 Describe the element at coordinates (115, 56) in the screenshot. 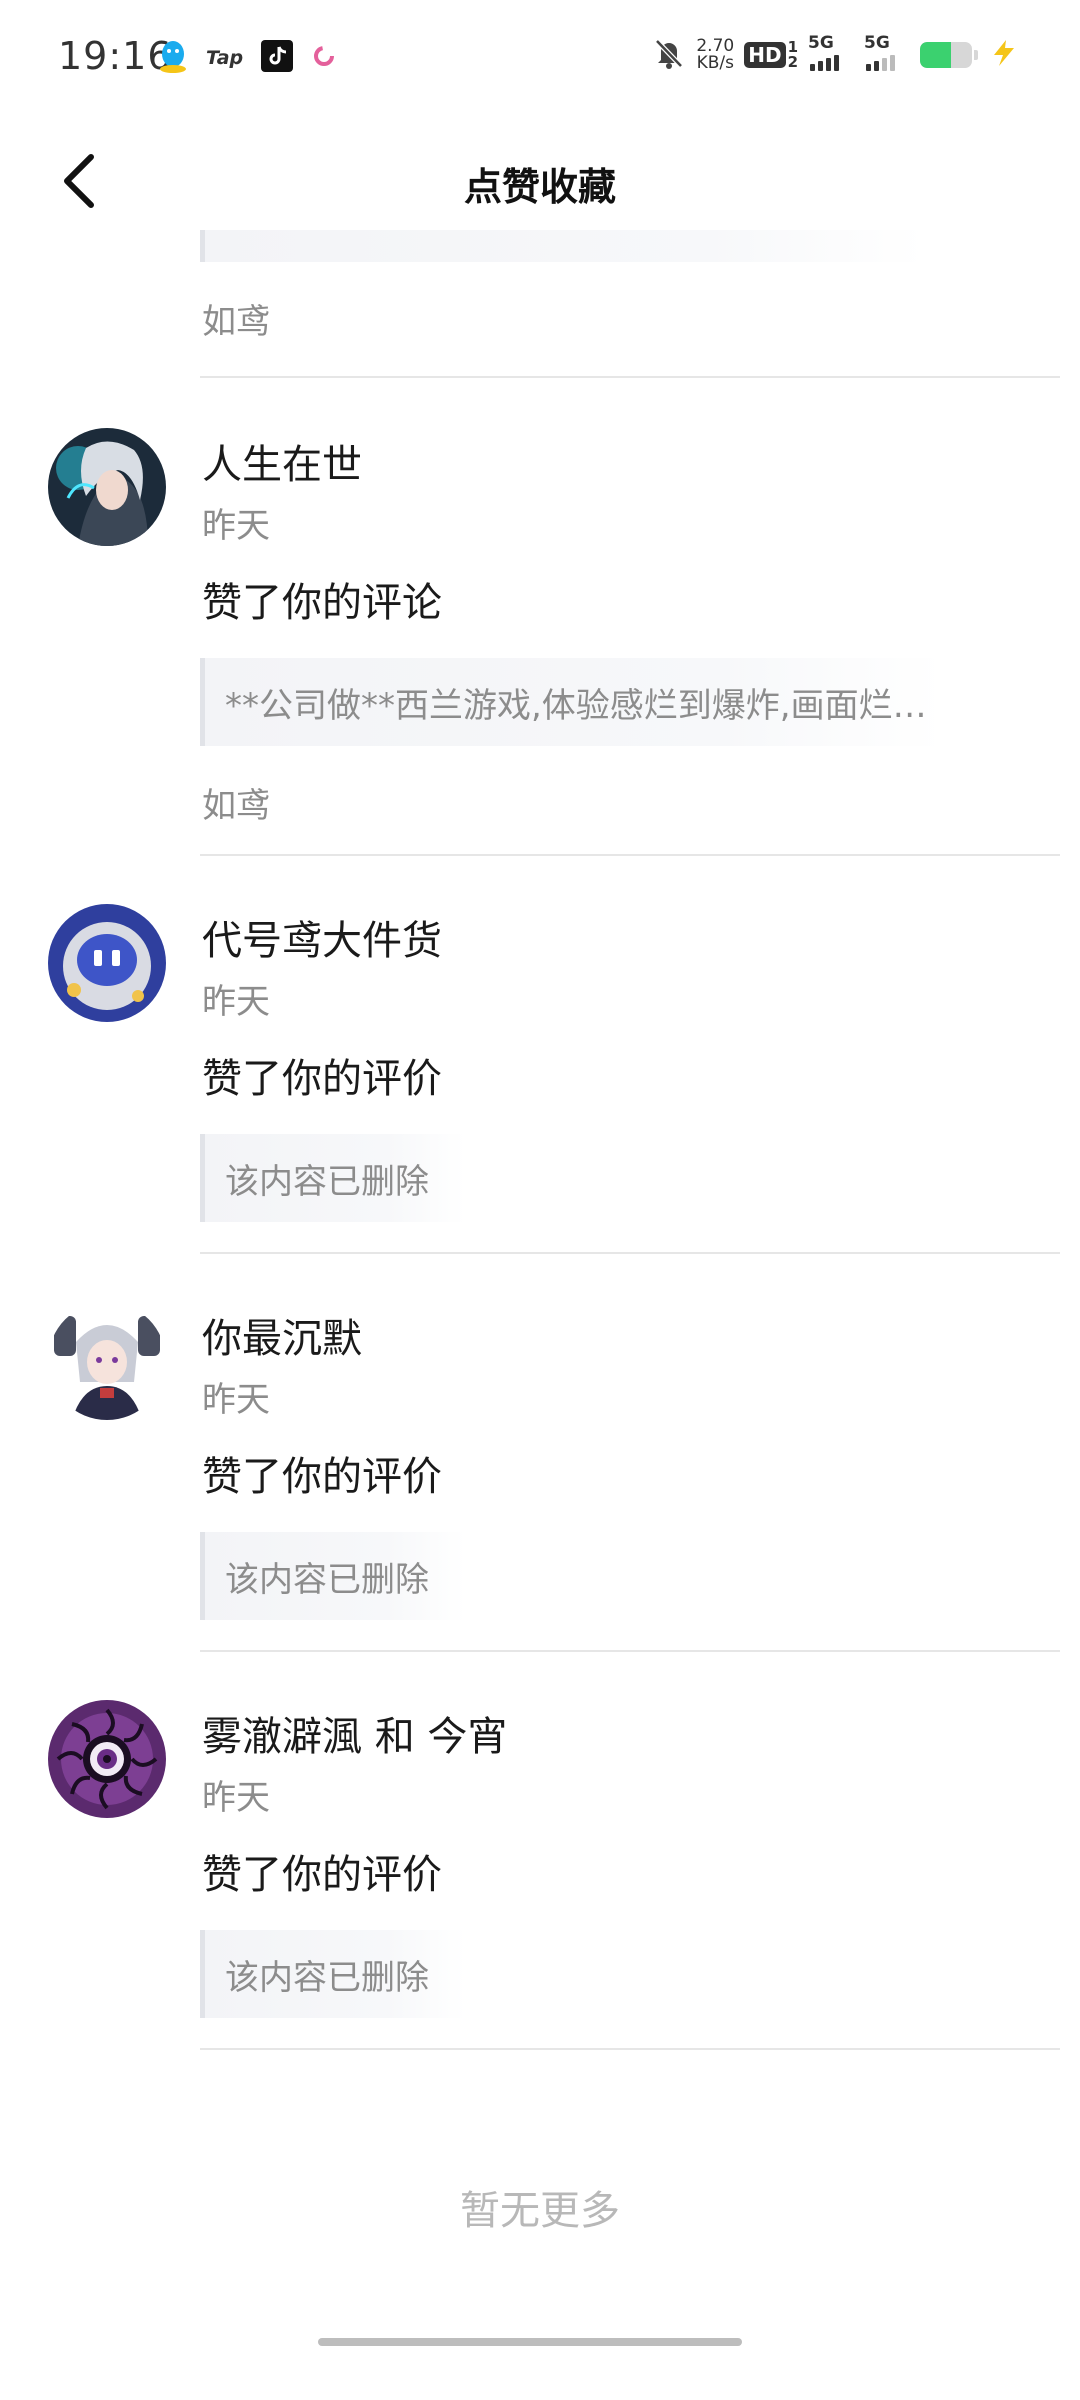

I see `status-time: 19:16` at that location.